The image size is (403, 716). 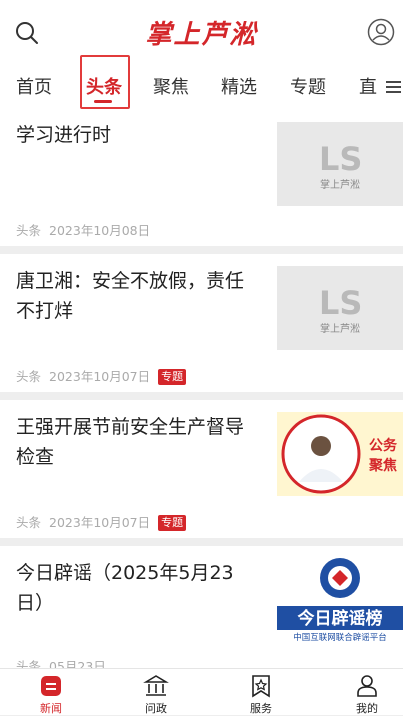 What do you see at coordinates (34, 88) in the screenshot?
I see `tab-home: 首页` at bounding box center [34, 88].